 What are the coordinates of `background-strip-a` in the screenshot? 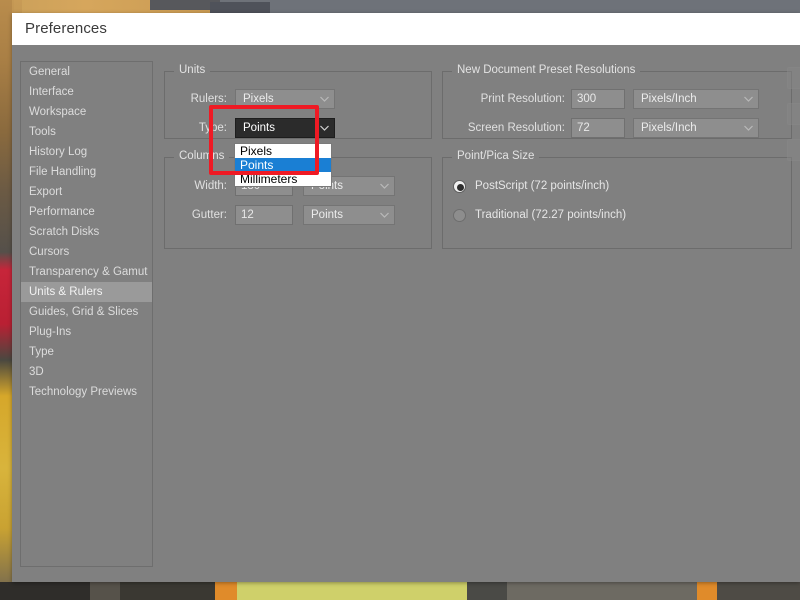 It's located at (45, 591).